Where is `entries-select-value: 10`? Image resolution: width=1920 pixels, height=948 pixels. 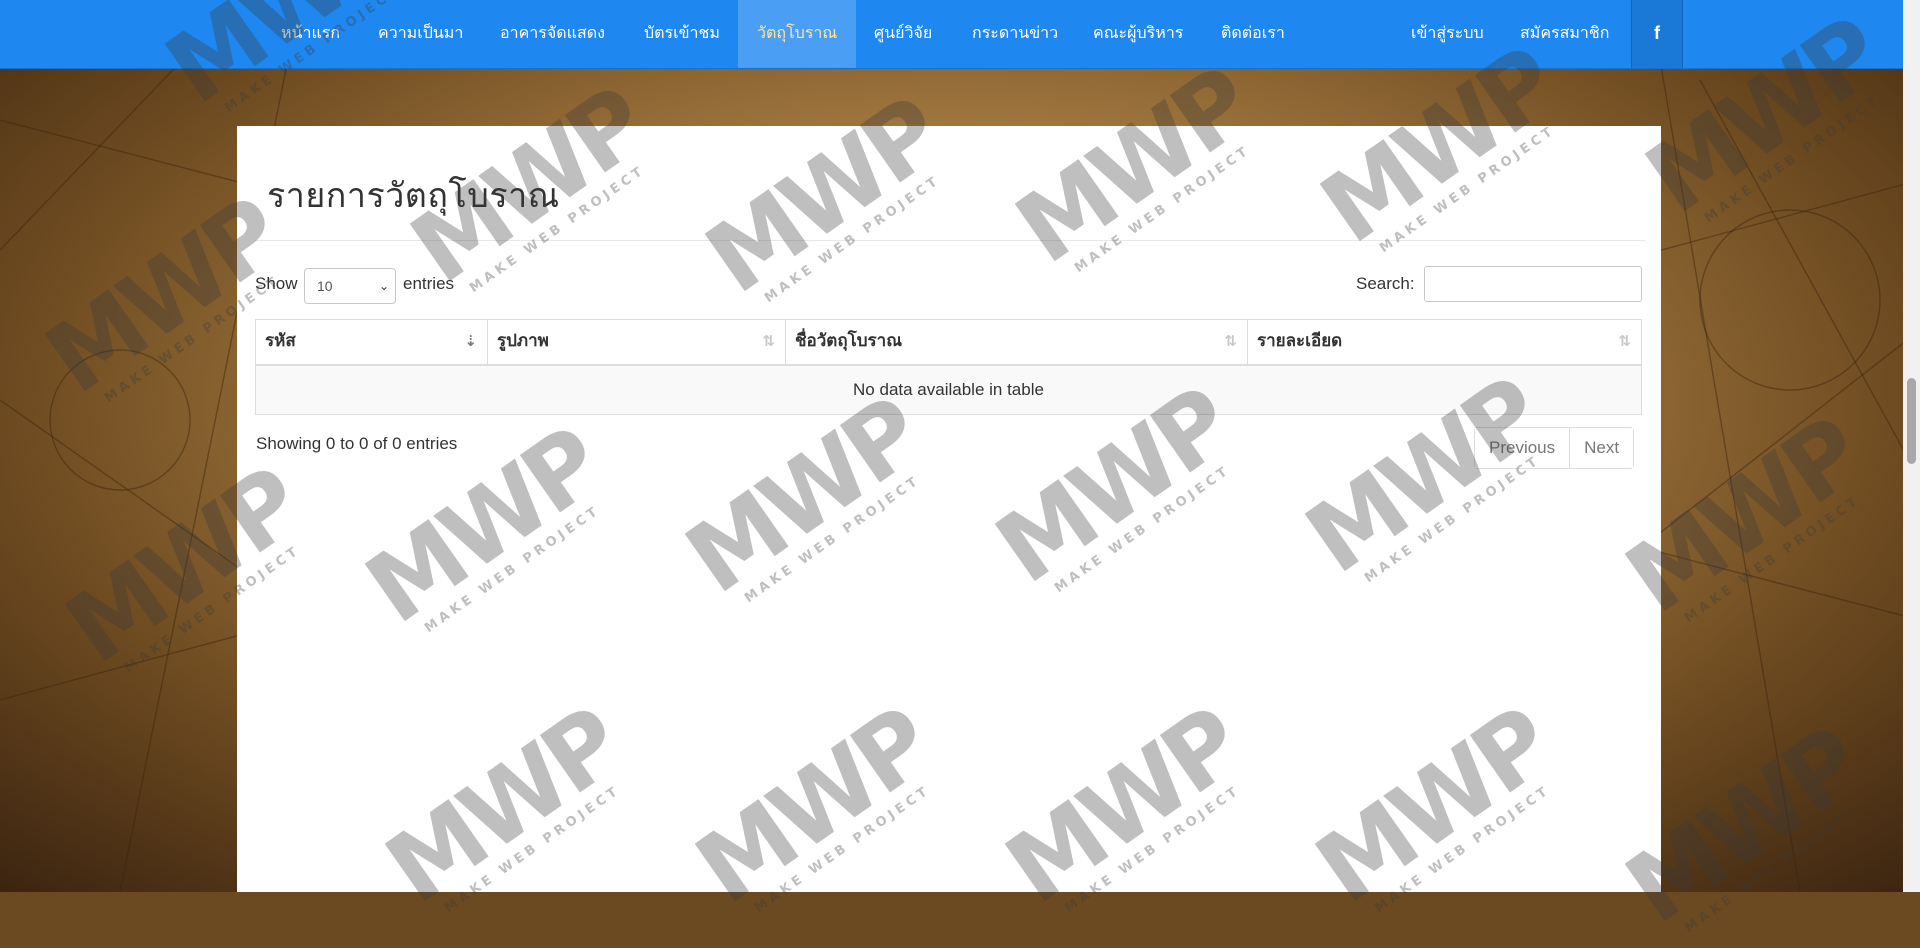
entries-select-value: 10 is located at coordinates (325, 286).